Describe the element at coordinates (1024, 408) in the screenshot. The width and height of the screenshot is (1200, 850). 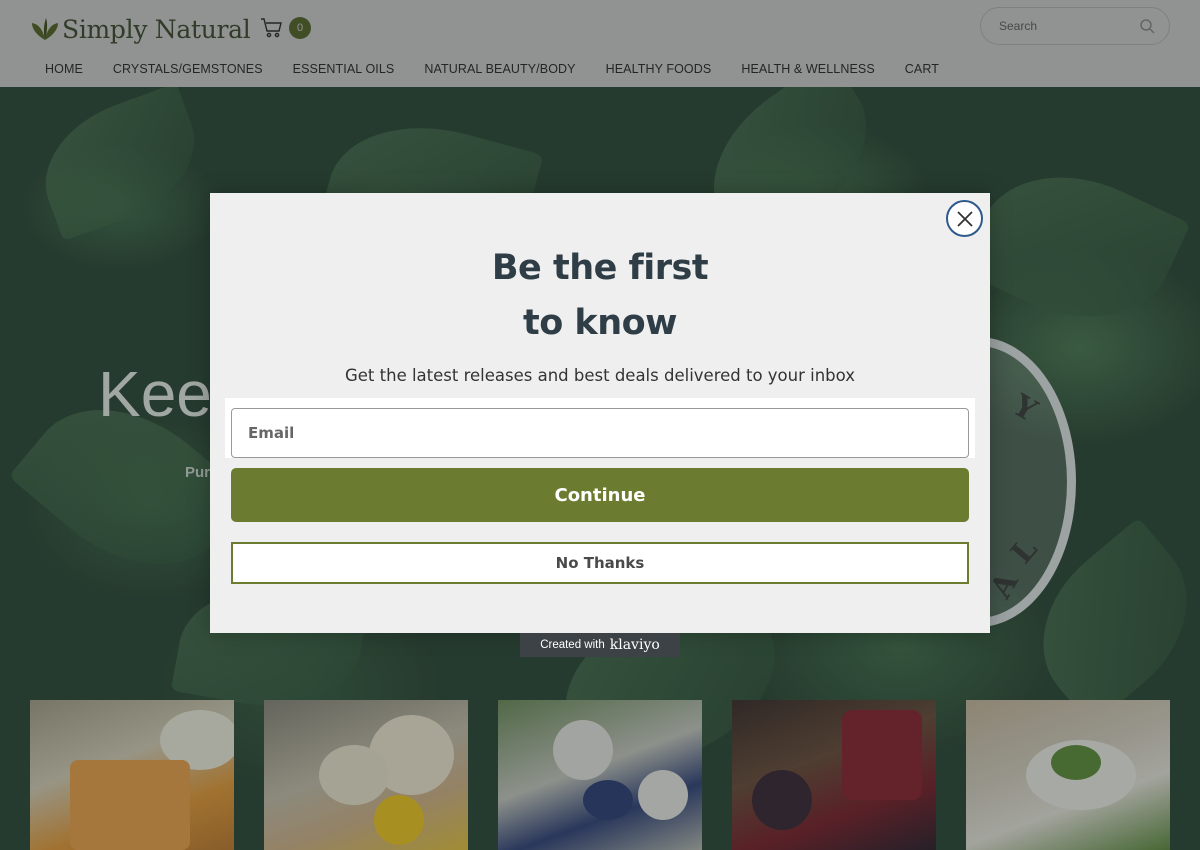
I see `seal-letter: Y` at that location.